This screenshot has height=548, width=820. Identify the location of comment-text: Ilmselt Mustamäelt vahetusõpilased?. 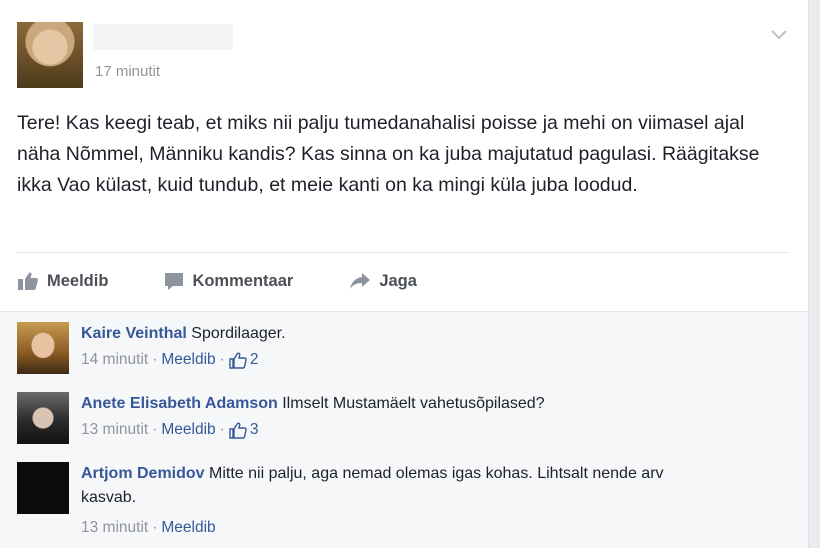
(413, 403).